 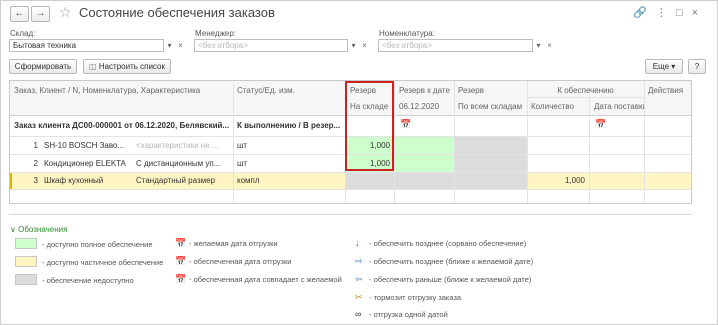 What do you see at coordinates (26, 243) in the screenshot?
I see `legend-swatch-full` at bounding box center [26, 243].